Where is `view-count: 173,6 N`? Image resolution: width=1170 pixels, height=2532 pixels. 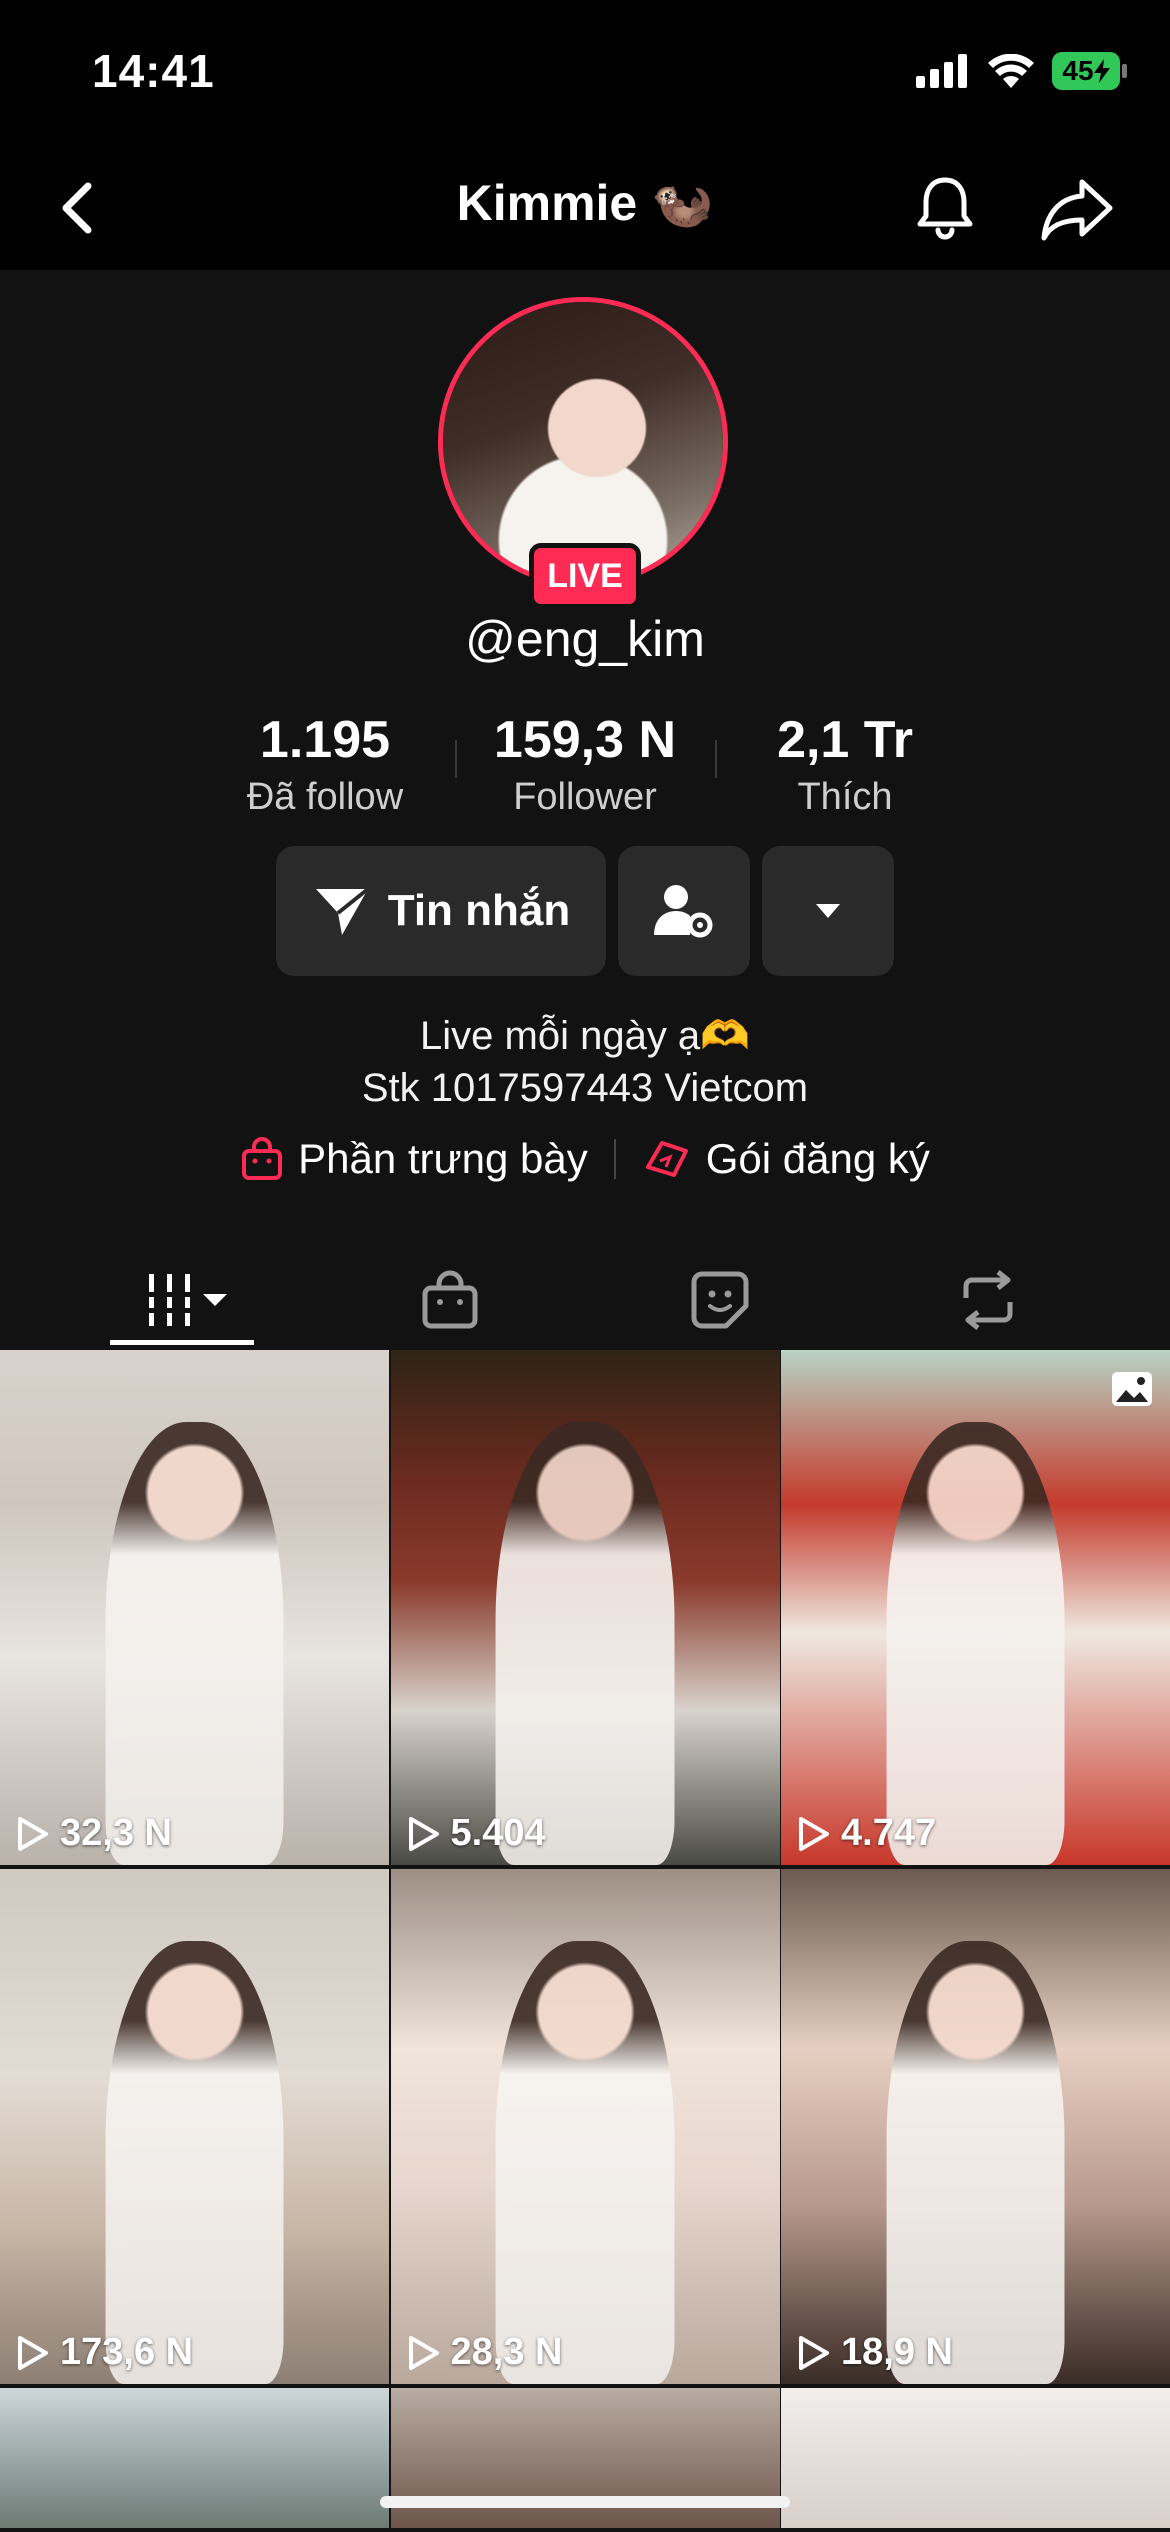
view-count: 173,6 N is located at coordinates (104, 2352).